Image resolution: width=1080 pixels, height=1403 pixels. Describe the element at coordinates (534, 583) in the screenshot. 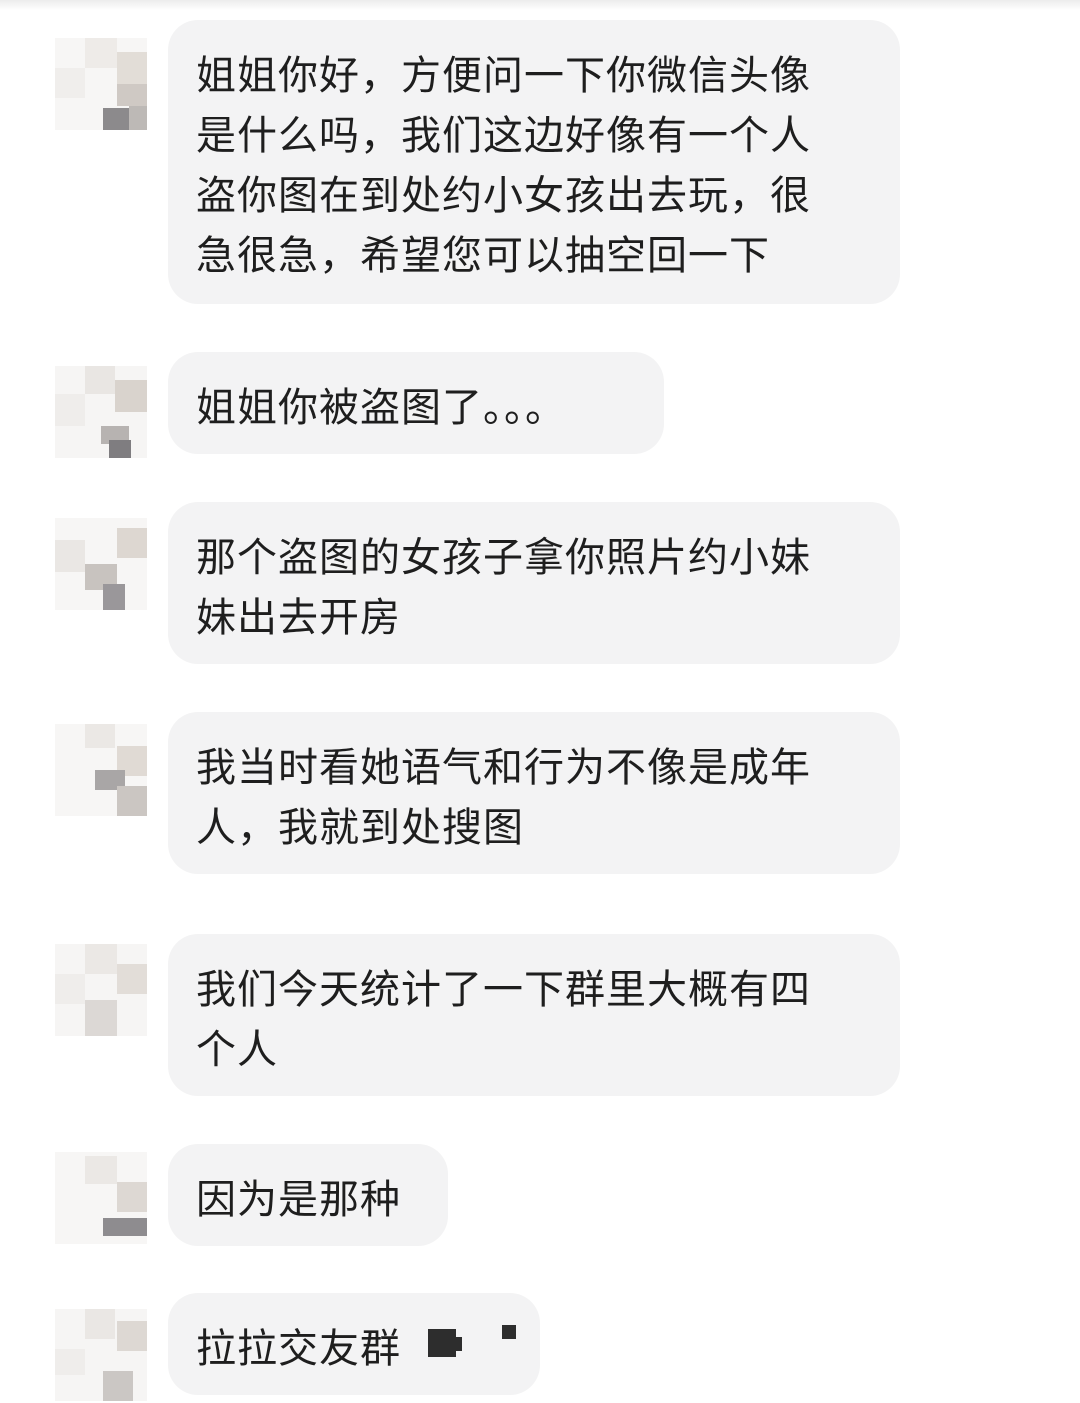

I see `message-bubble: 那个盗图的女孩子拿你照片约小妹 妹出去开房` at that location.